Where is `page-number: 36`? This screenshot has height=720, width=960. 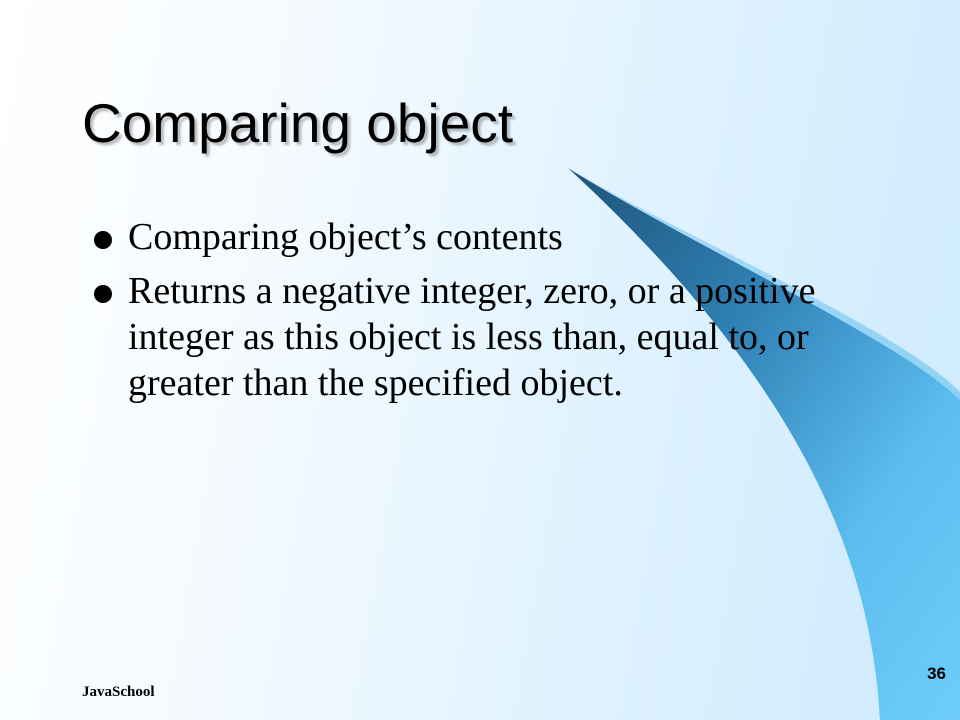 page-number: 36 is located at coordinates (936, 673).